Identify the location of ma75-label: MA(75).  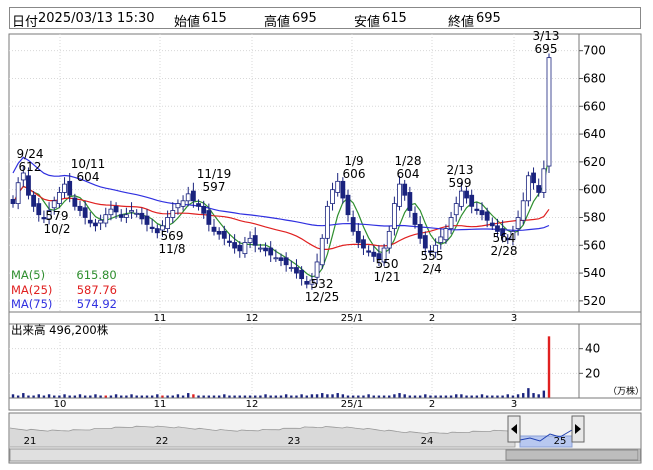
(32, 304).